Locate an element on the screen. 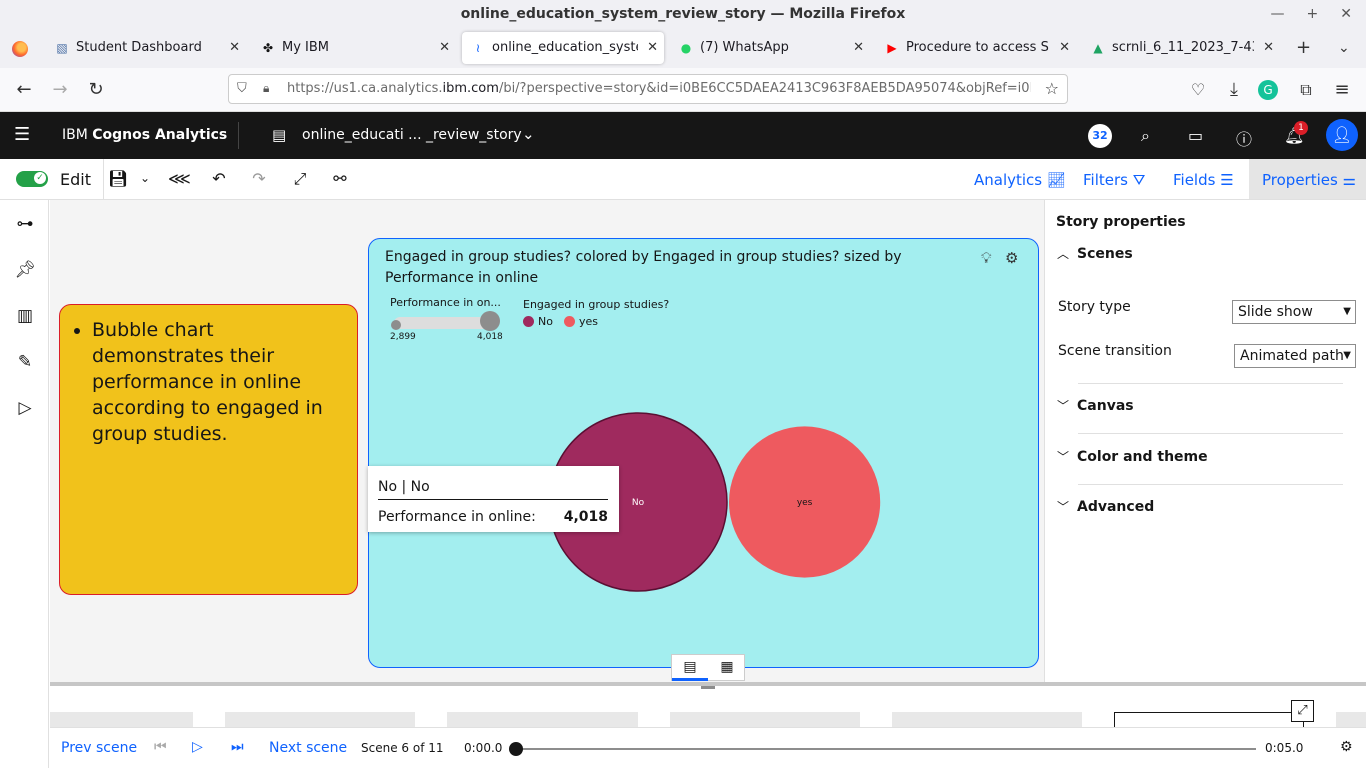 Image resolution: width=1366 pixels, height=768 pixels. scene-timeline is located at coordinates (708, 708).